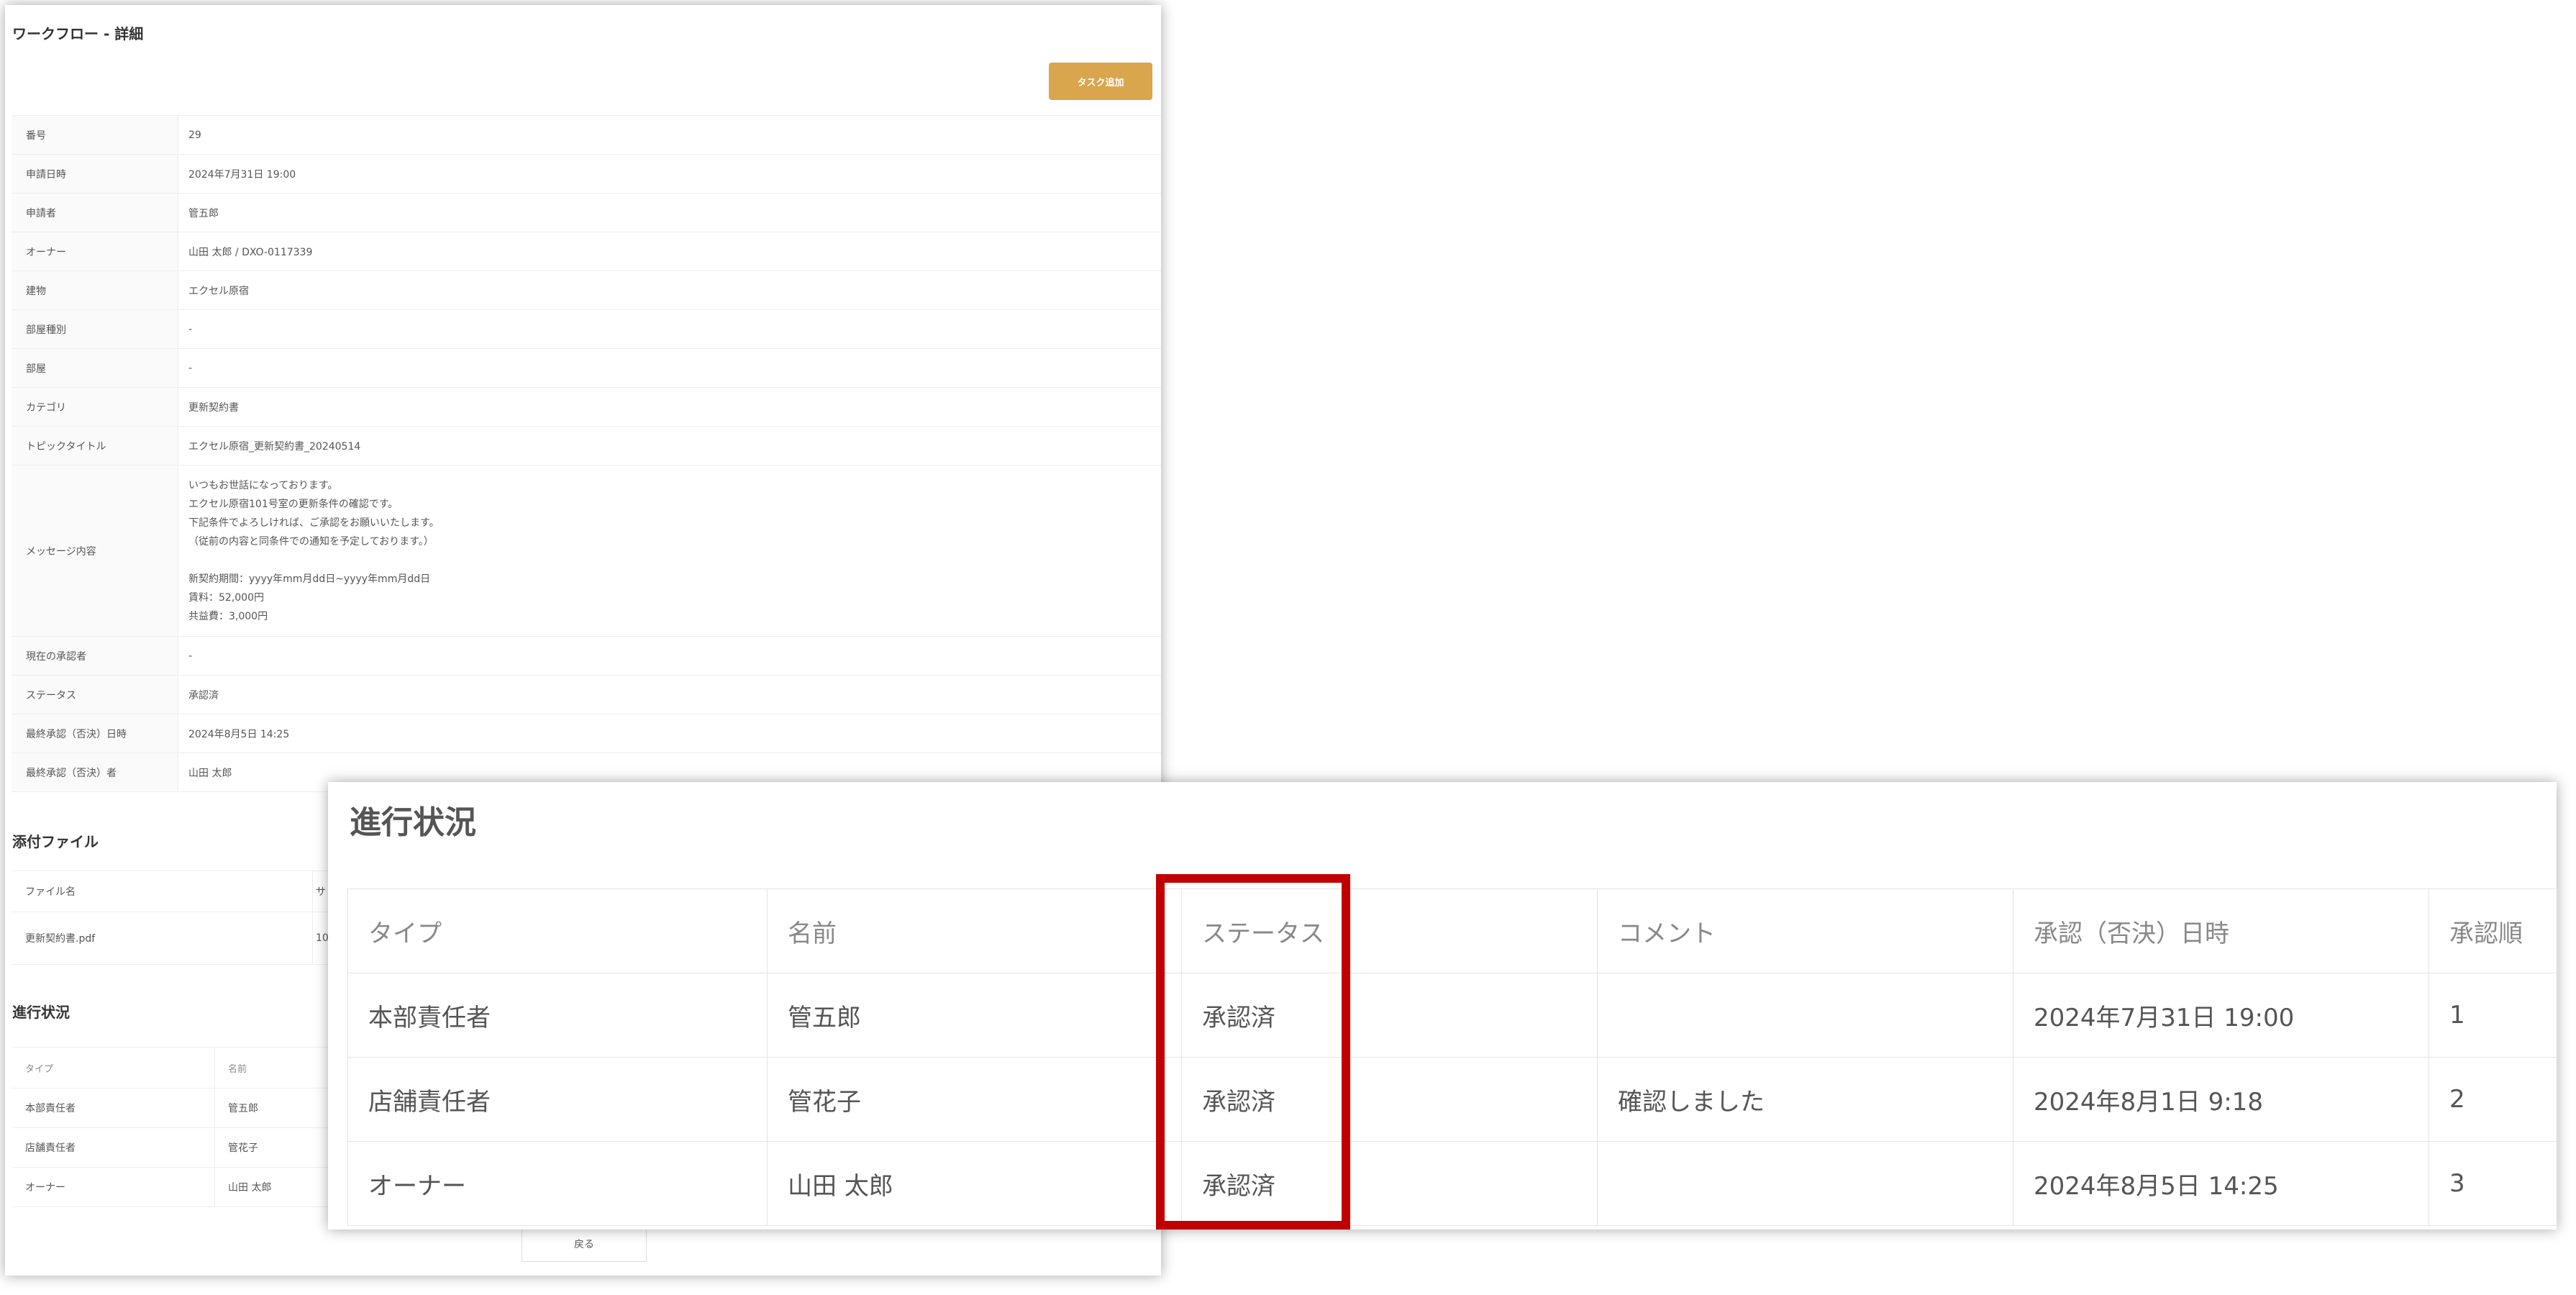 This screenshot has width=2576, height=1295. I want to click on detail-label: メッセージ内容, so click(95, 551).